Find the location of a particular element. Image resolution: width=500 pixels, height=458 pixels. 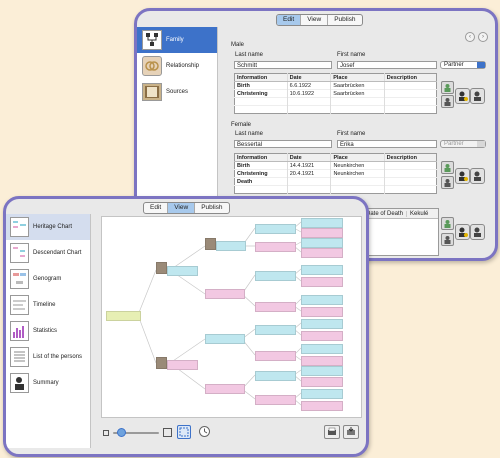

sidebar-item-family: Family is located at coordinates (177, 40).